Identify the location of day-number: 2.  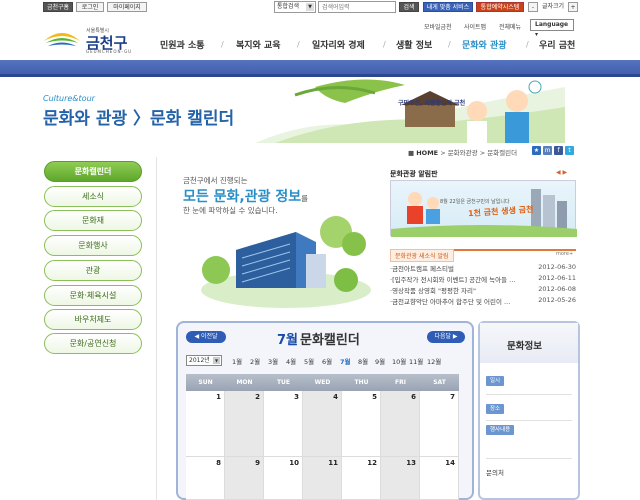
(257, 397).